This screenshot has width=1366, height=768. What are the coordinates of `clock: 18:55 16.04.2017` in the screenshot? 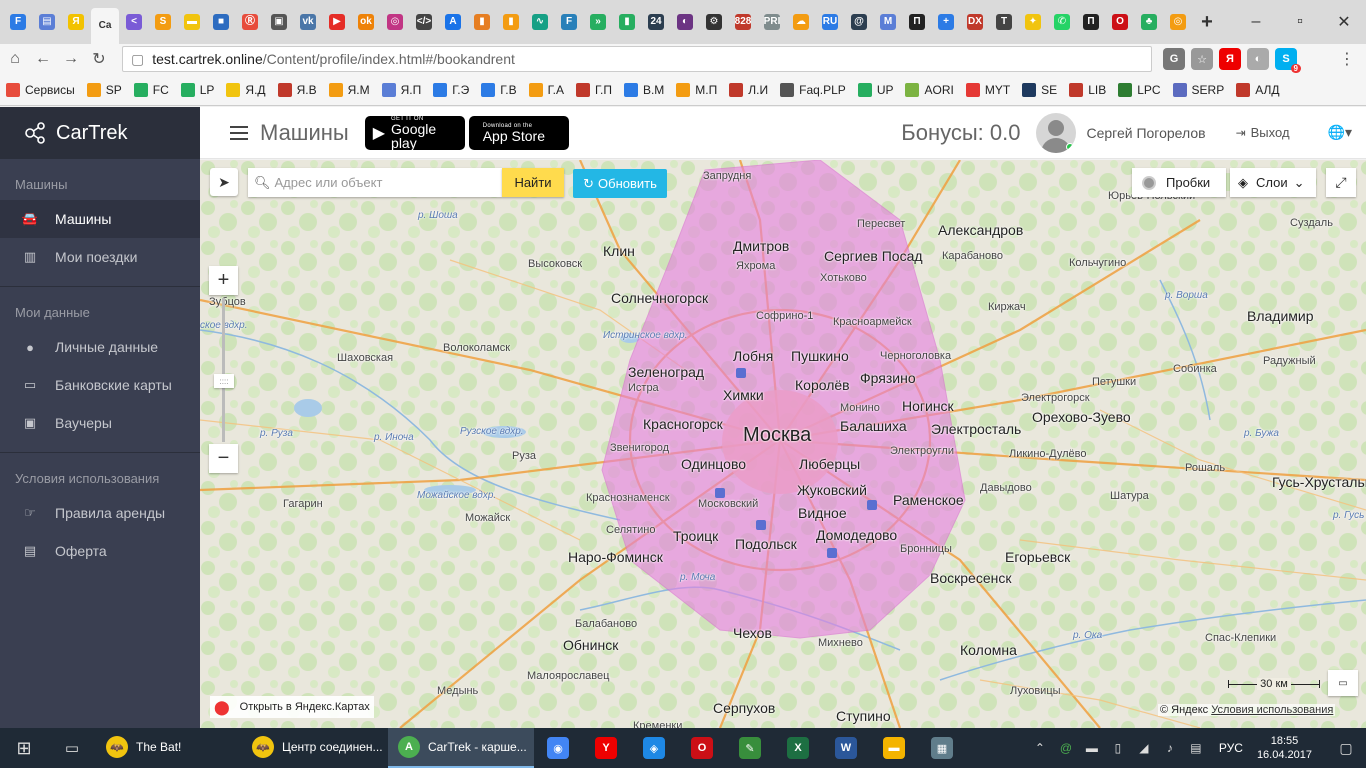 It's located at (1284, 748).